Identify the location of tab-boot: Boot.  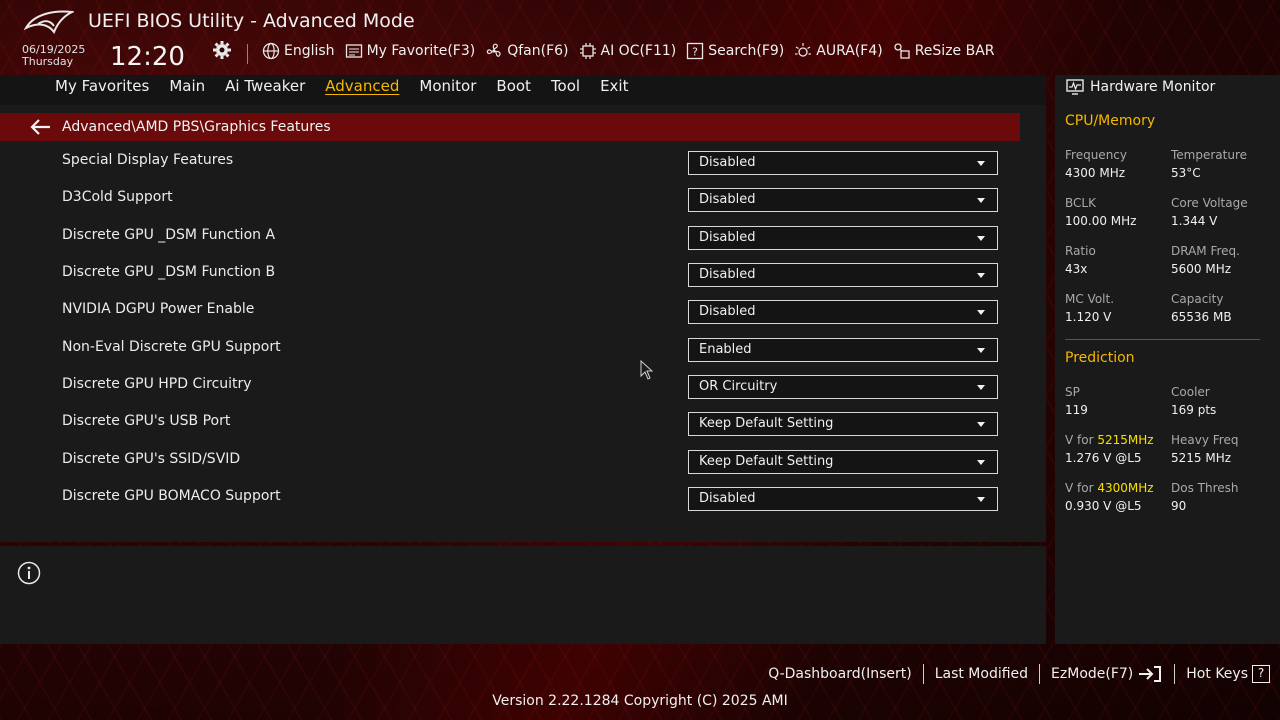
(513, 86).